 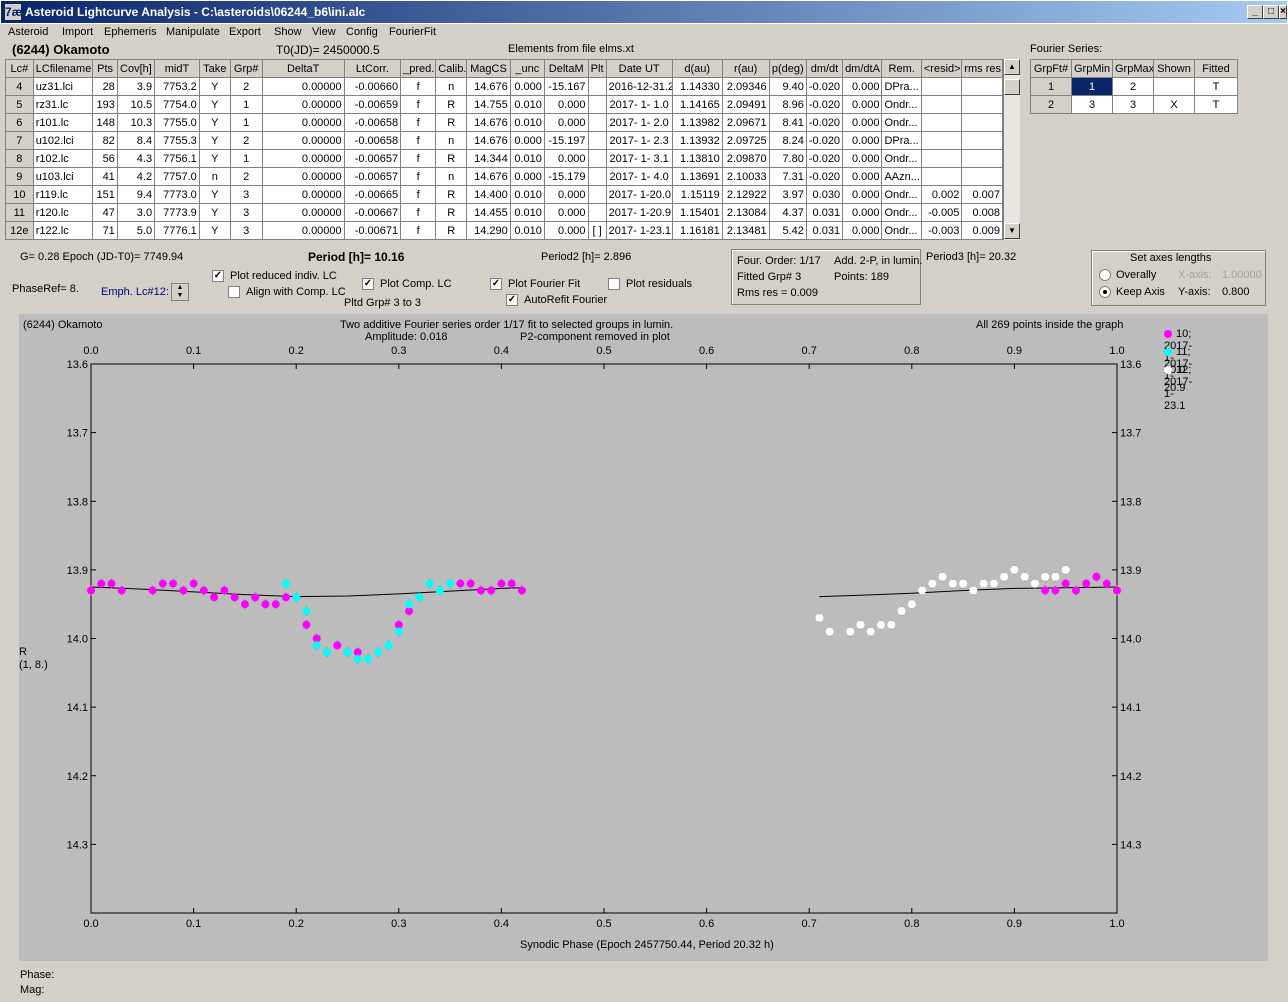 What do you see at coordinates (941, 212) in the screenshot?
I see `table-cell: -0.005` at bounding box center [941, 212].